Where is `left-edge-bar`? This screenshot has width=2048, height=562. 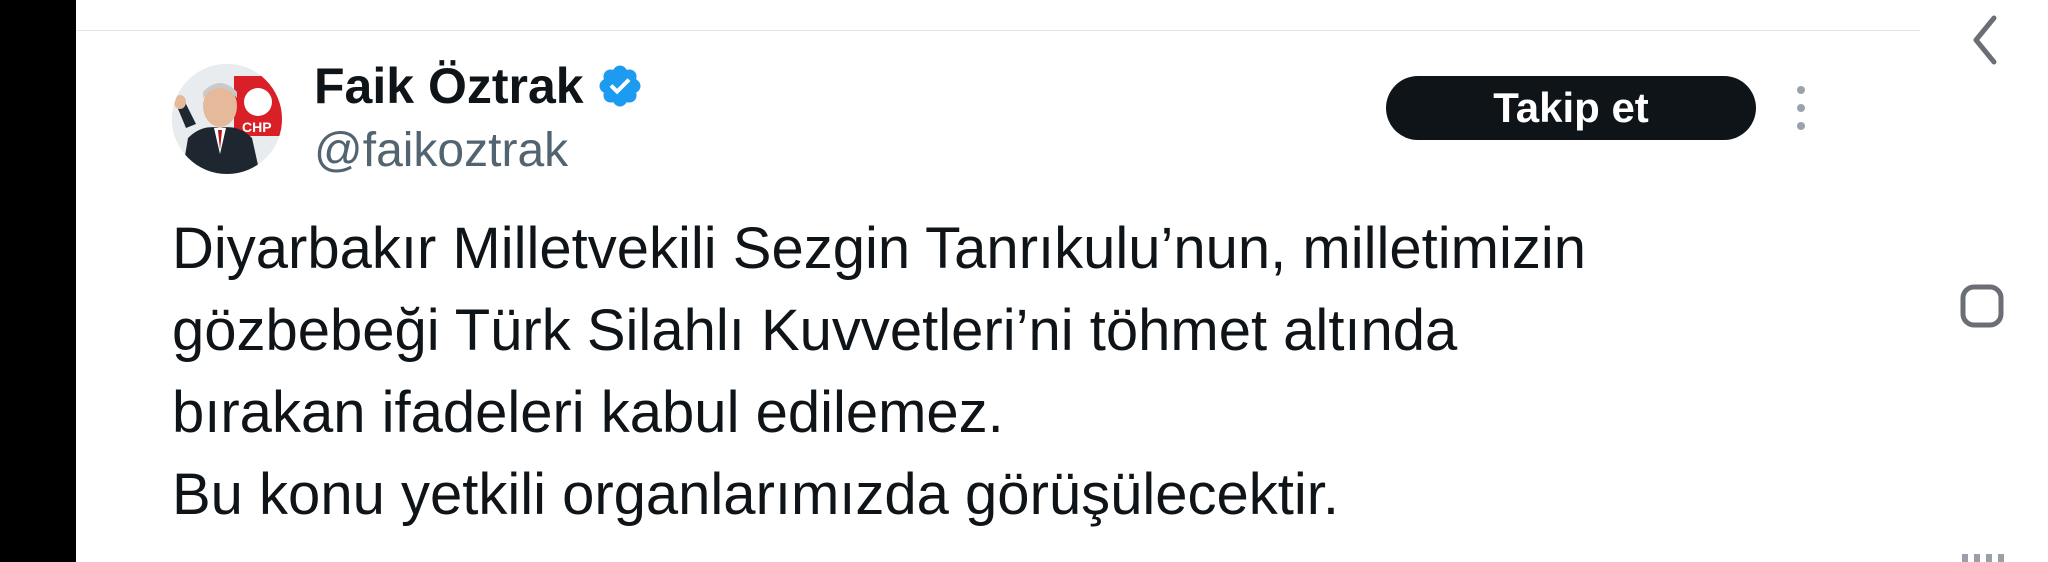
left-edge-bar is located at coordinates (38, 281).